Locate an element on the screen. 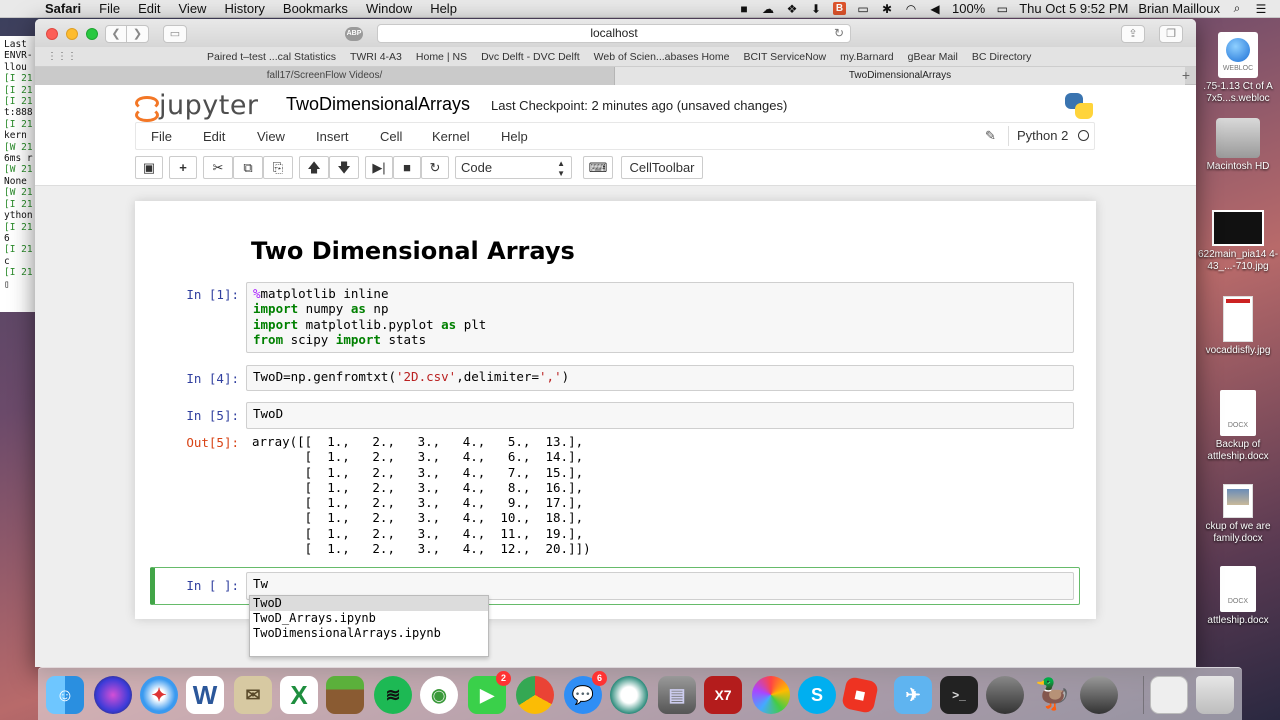 The width and height of the screenshot is (1280, 720). desktop-docx-file-2: ckup of we are family.docx is located at coordinates (1238, 514).